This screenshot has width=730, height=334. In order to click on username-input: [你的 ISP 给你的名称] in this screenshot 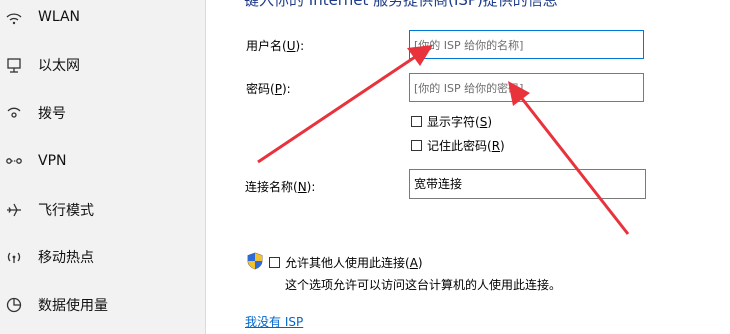, I will do `click(526, 44)`.